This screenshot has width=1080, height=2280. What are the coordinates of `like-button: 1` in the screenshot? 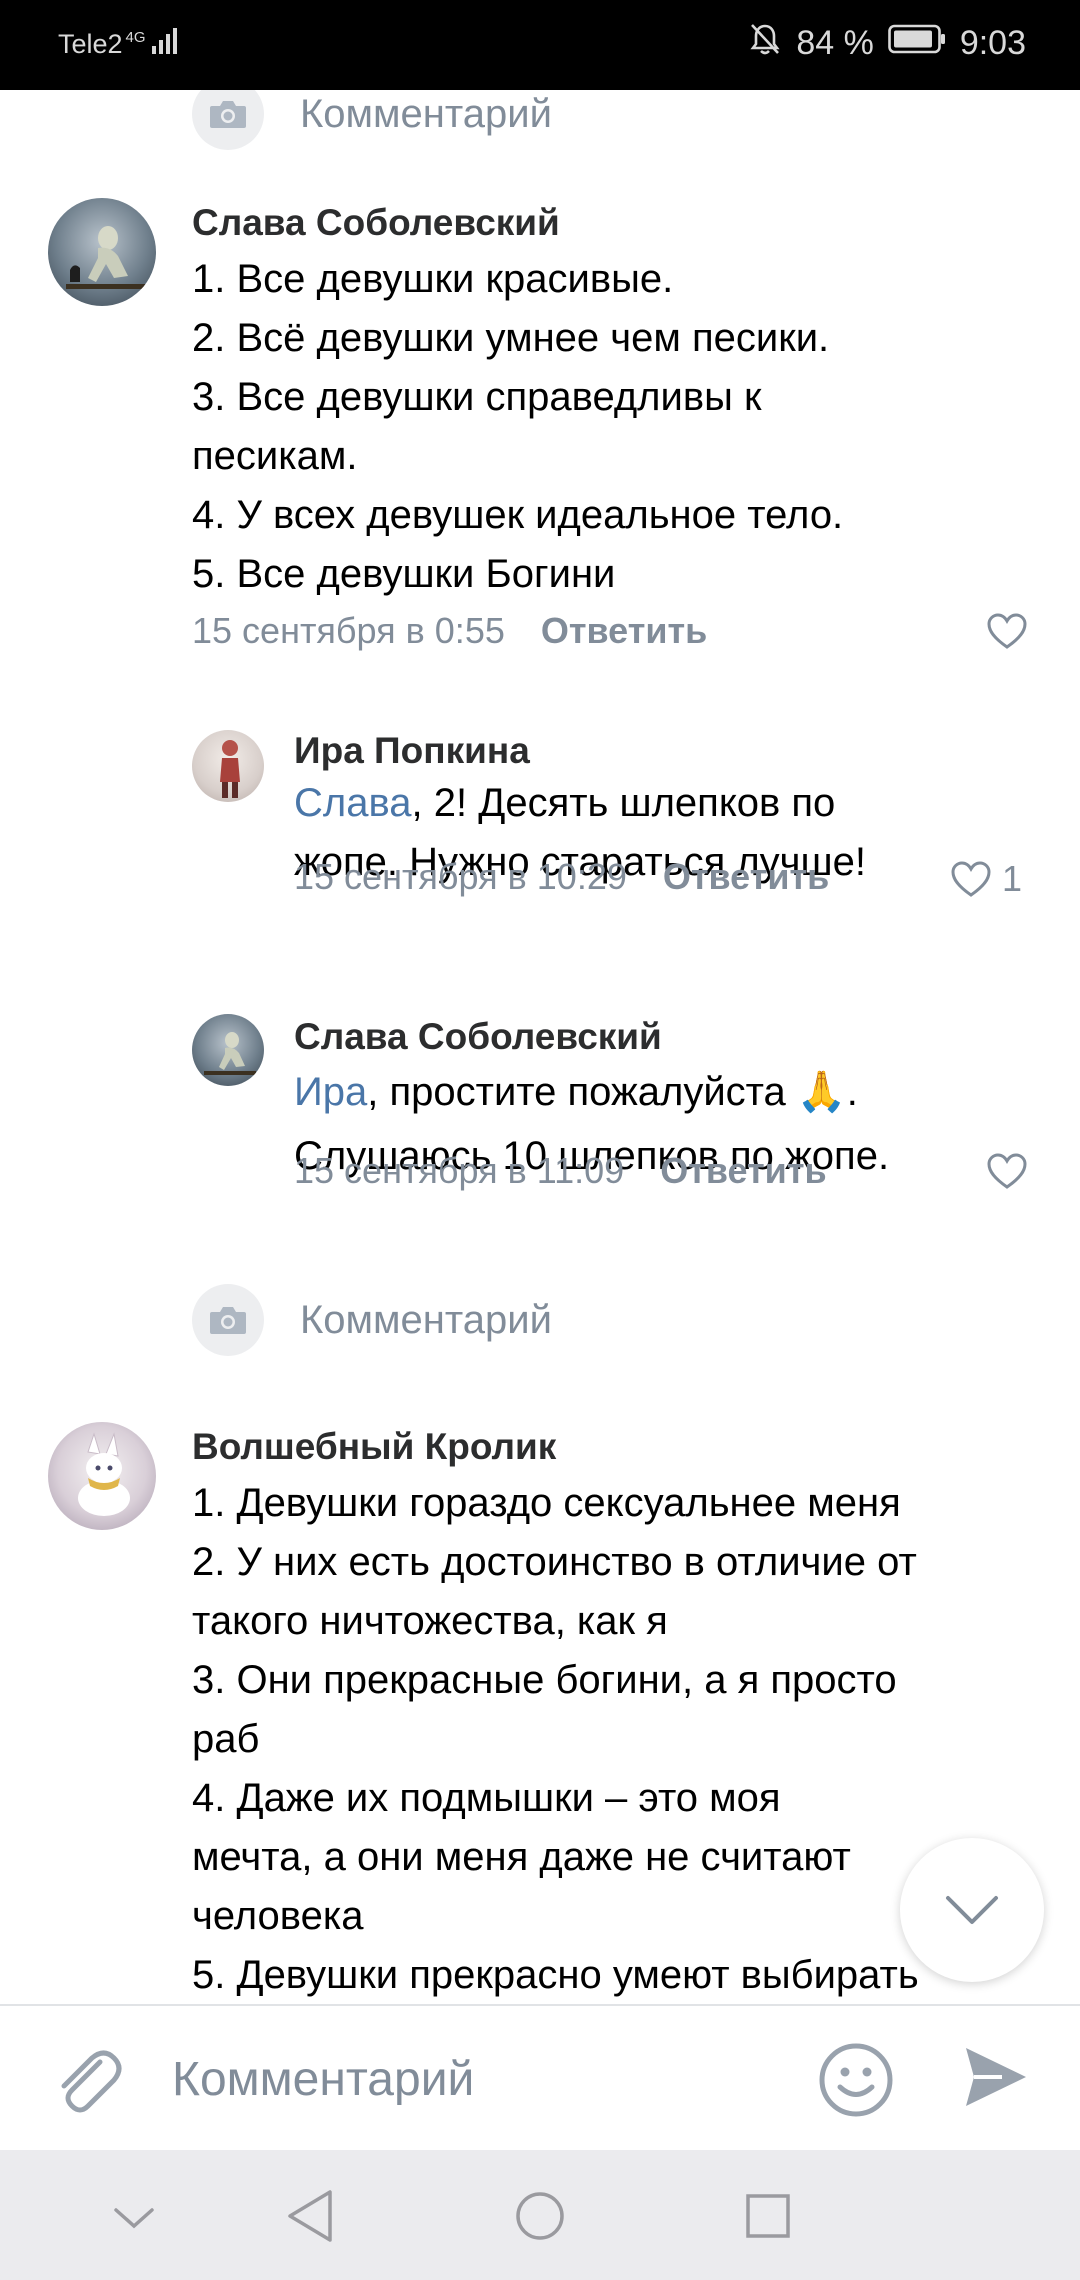 It's located at (986, 879).